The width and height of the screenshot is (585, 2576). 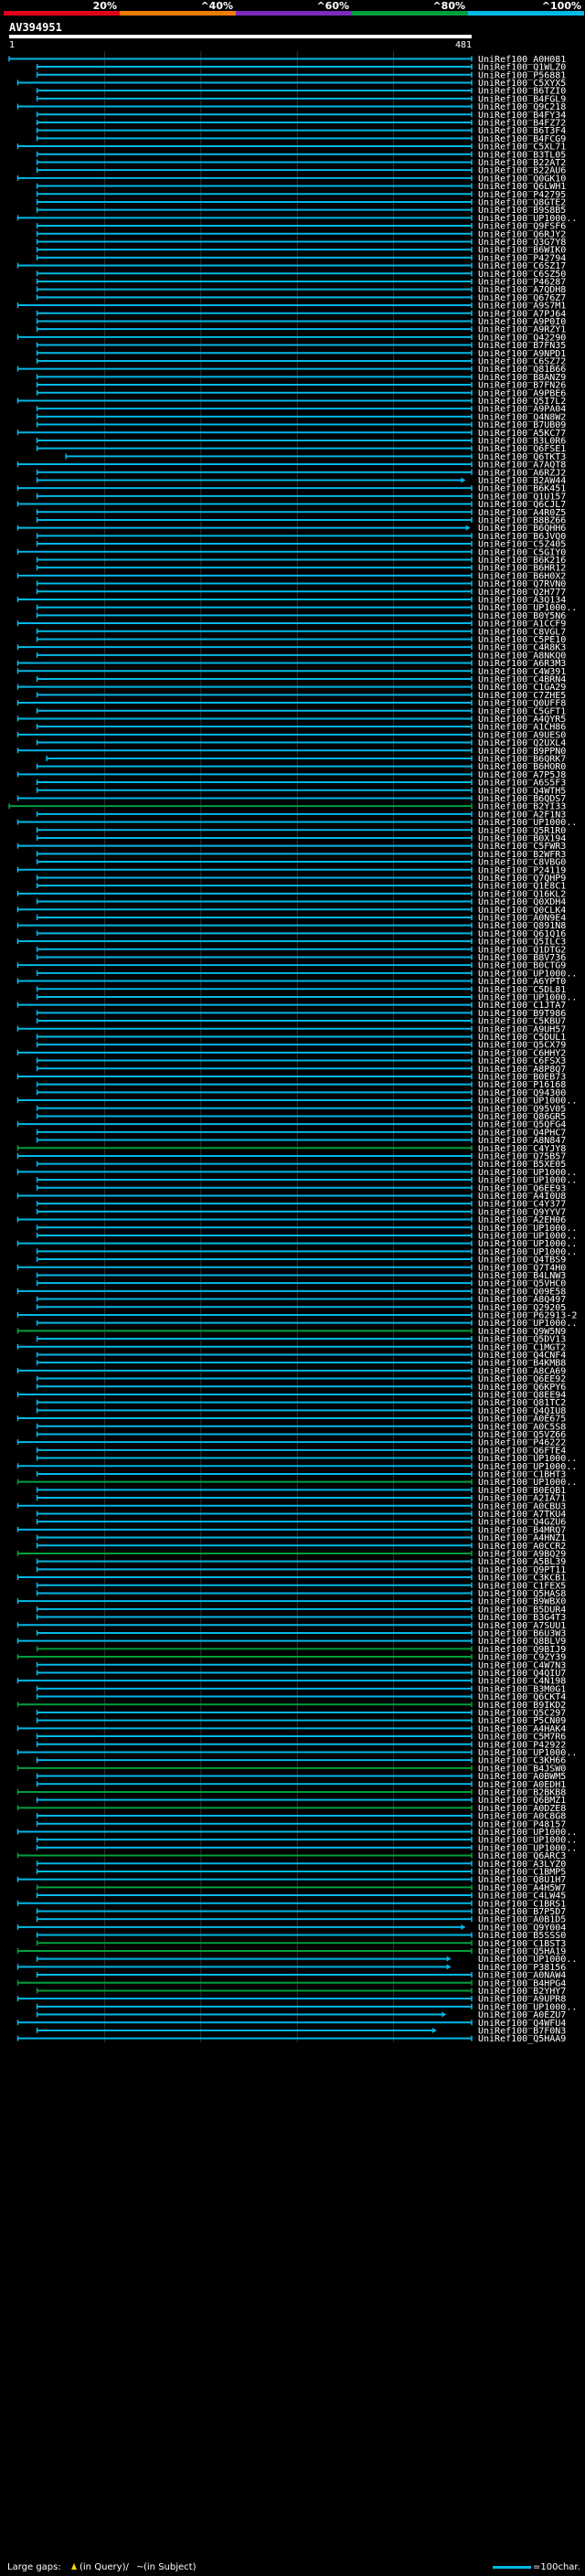 I want to click on scale-label: 20%, so click(x=105, y=6).